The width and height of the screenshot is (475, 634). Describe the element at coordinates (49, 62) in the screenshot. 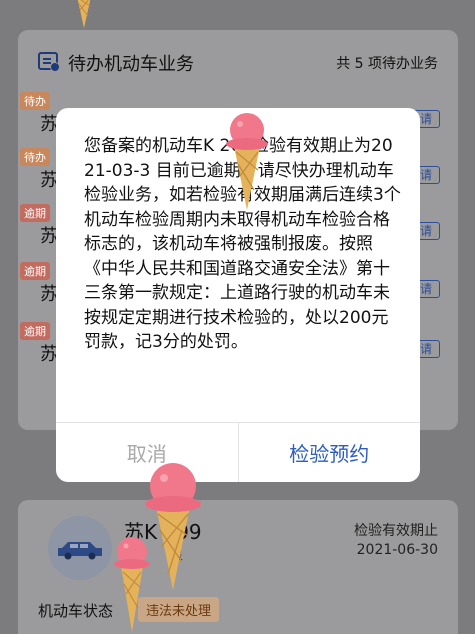

I see `document-icon` at that location.